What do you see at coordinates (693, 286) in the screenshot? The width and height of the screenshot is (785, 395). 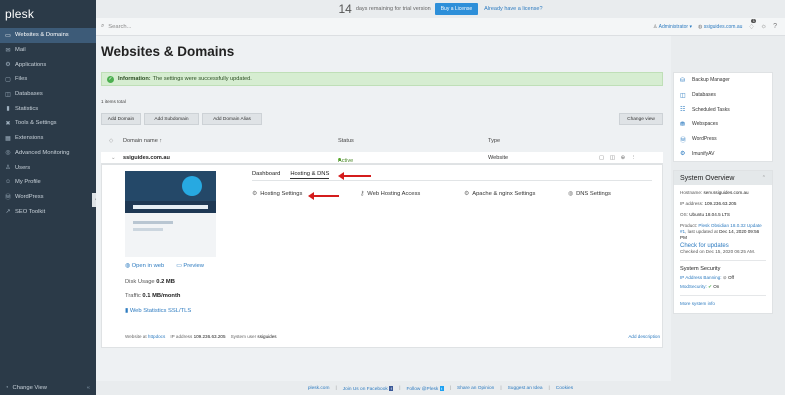 I see `modsecurity-link: ModSecurity:` at bounding box center [693, 286].